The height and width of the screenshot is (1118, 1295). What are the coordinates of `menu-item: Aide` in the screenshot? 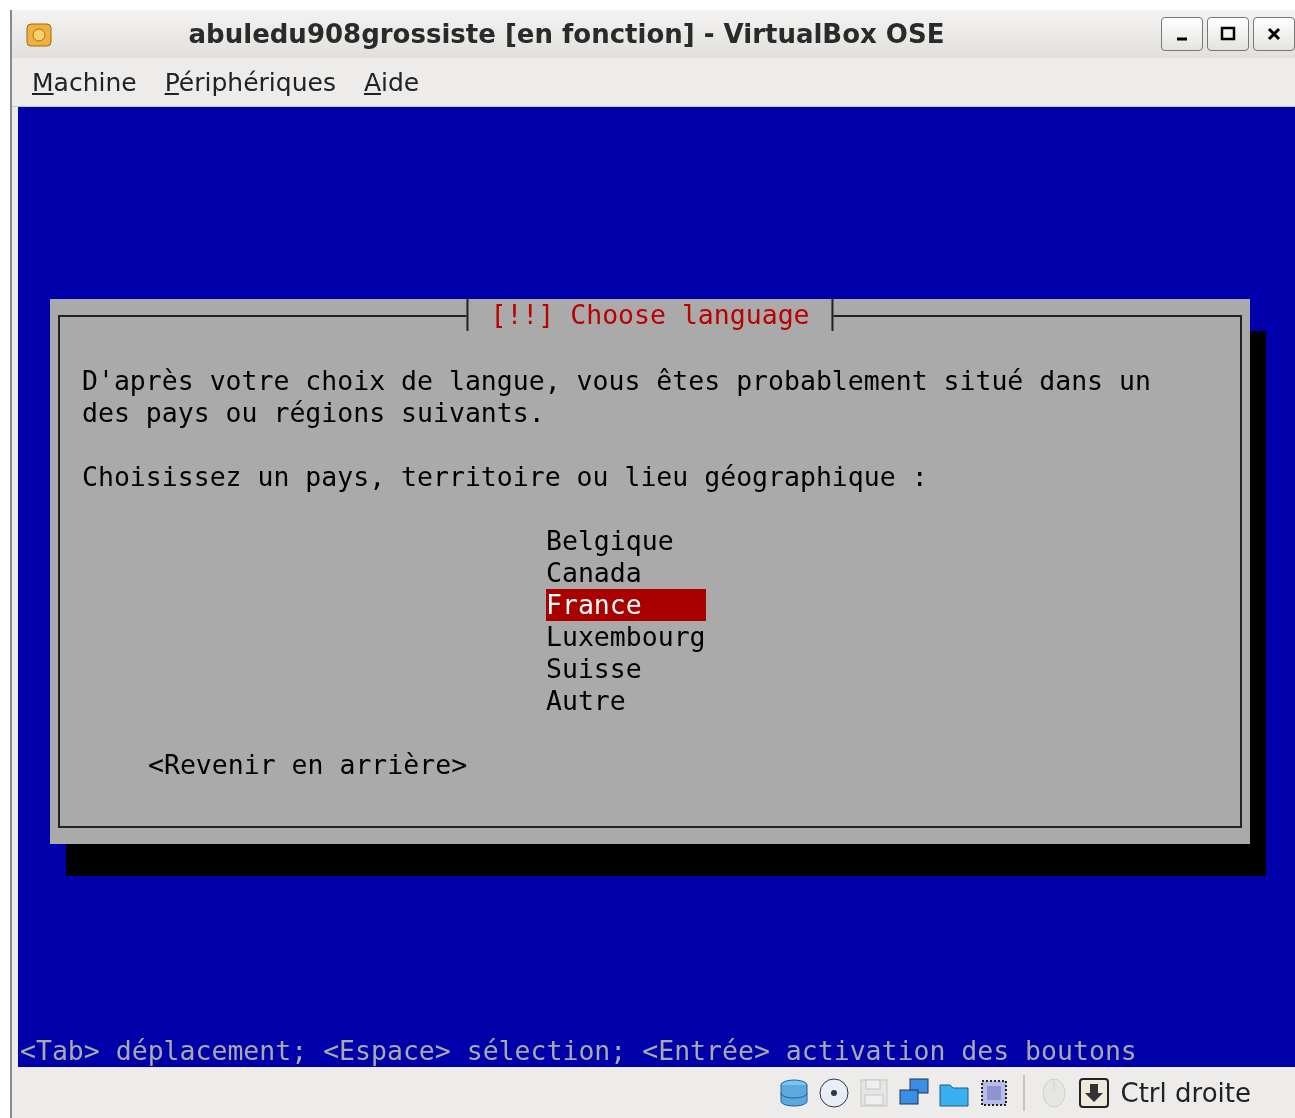 It's located at (391, 82).